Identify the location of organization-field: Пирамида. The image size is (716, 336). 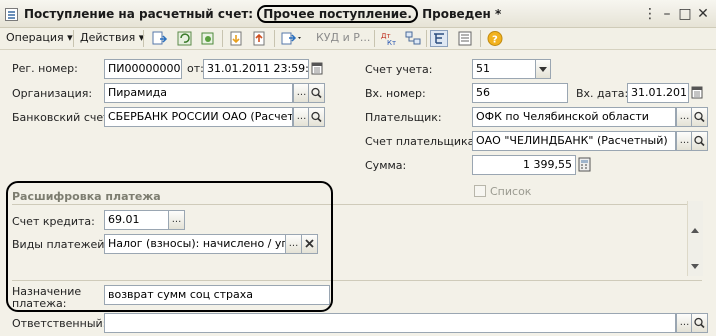
(198, 93).